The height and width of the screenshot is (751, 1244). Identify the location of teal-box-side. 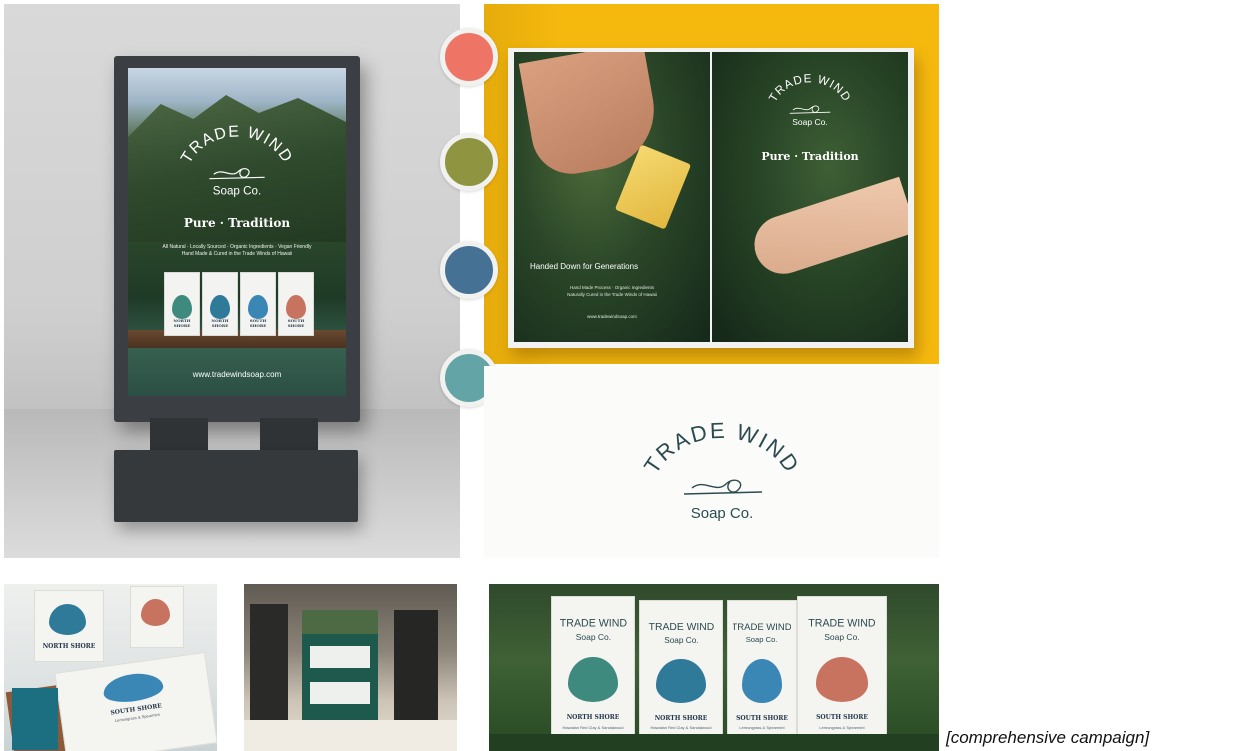
(35, 719).